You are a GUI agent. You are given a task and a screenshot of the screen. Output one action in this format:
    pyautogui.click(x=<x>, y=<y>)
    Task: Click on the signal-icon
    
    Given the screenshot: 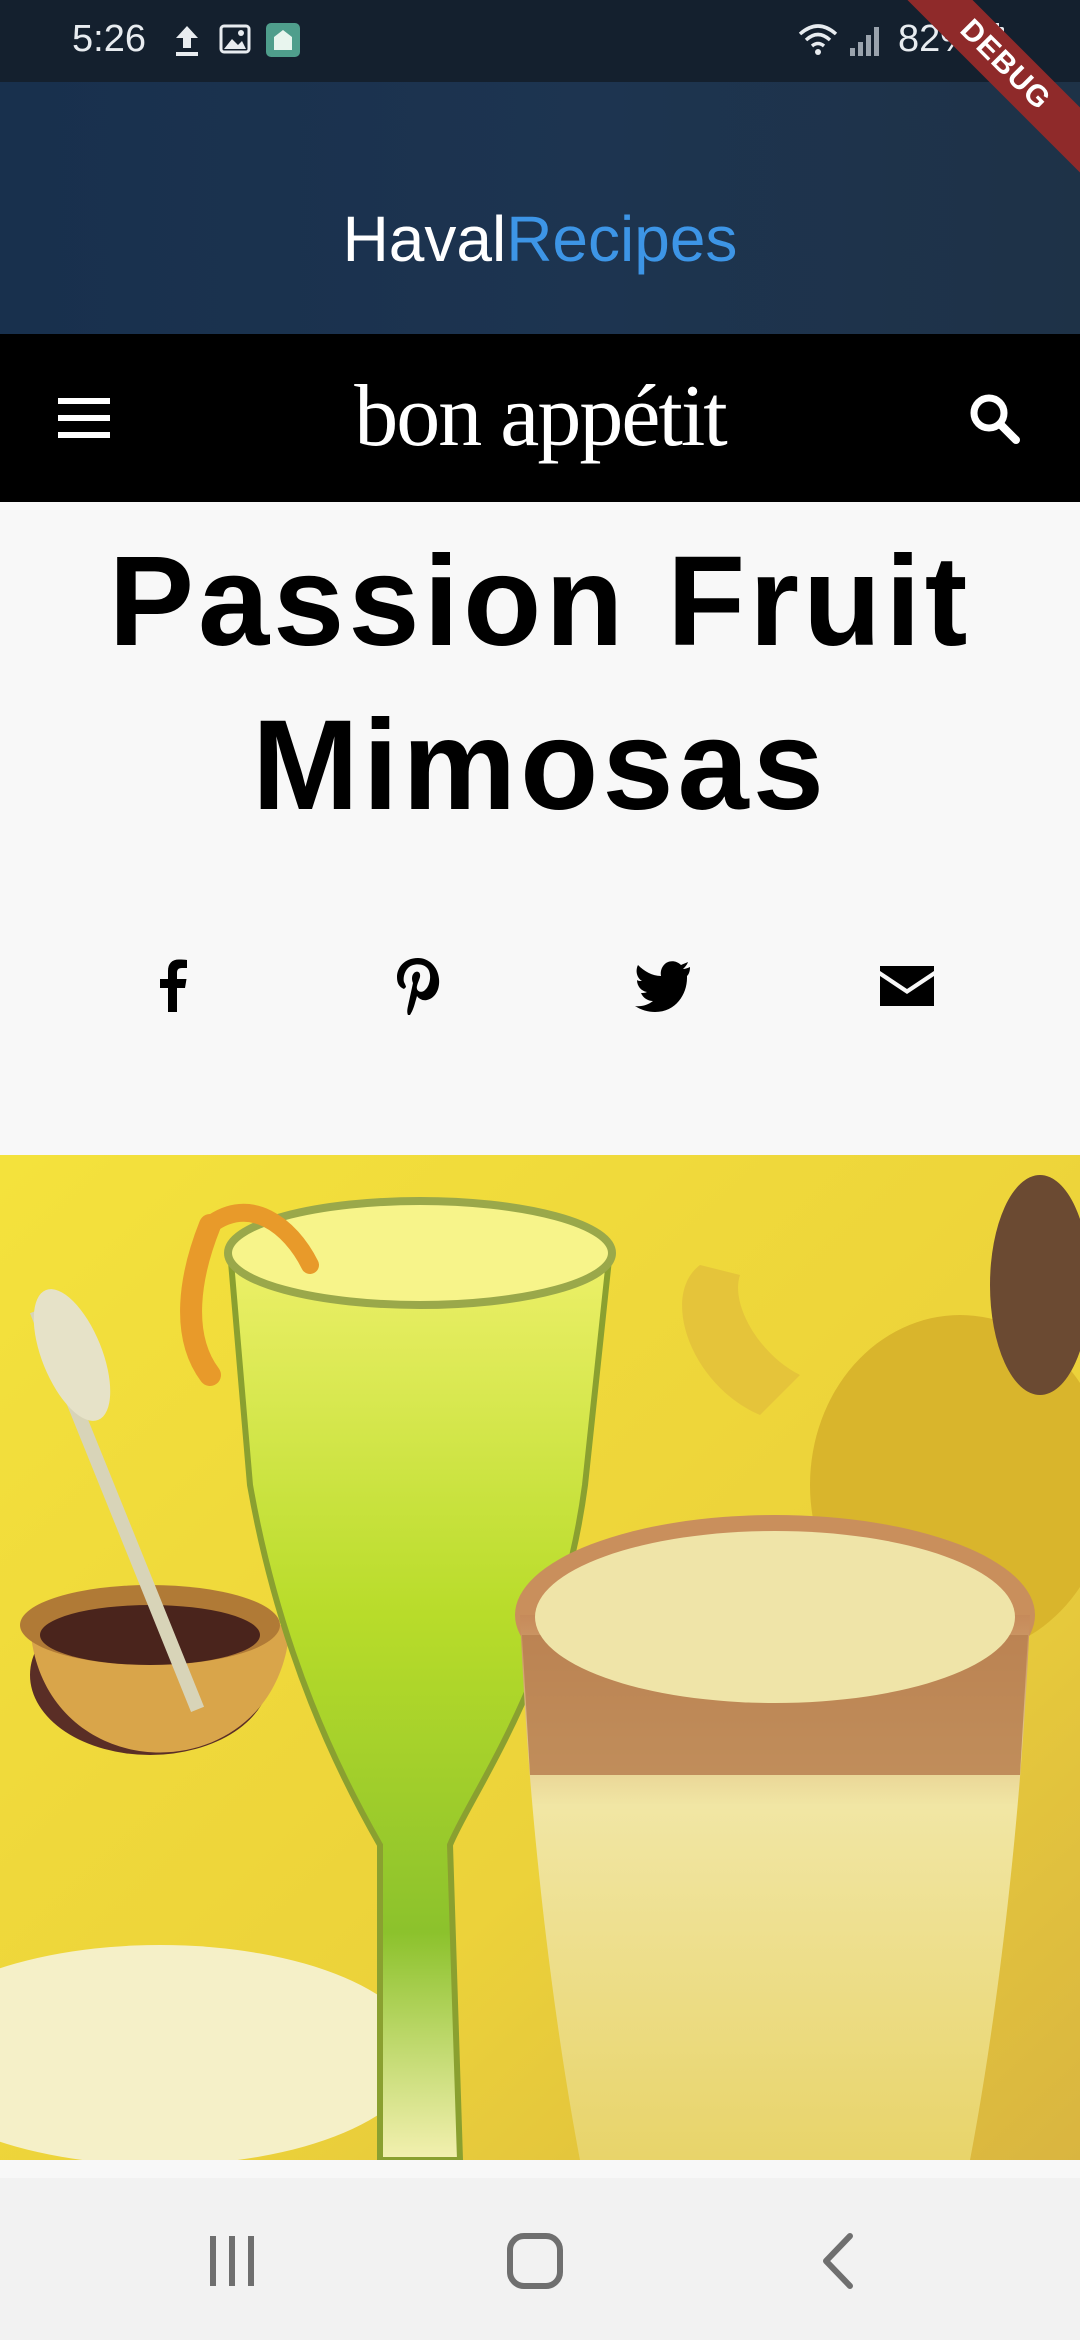 What is the action you would take?
    pyautogui.click(x=864, y=41)
    